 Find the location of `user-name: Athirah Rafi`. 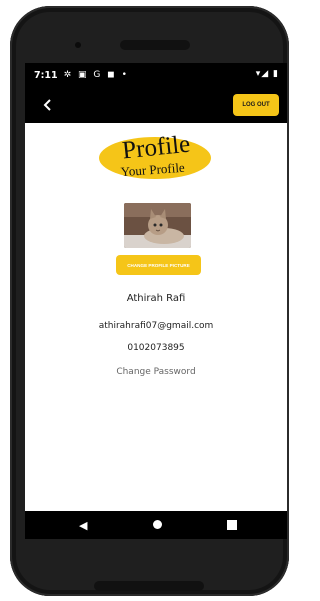

user-name: Athirah Rafi is located at coordinates (156, 298).